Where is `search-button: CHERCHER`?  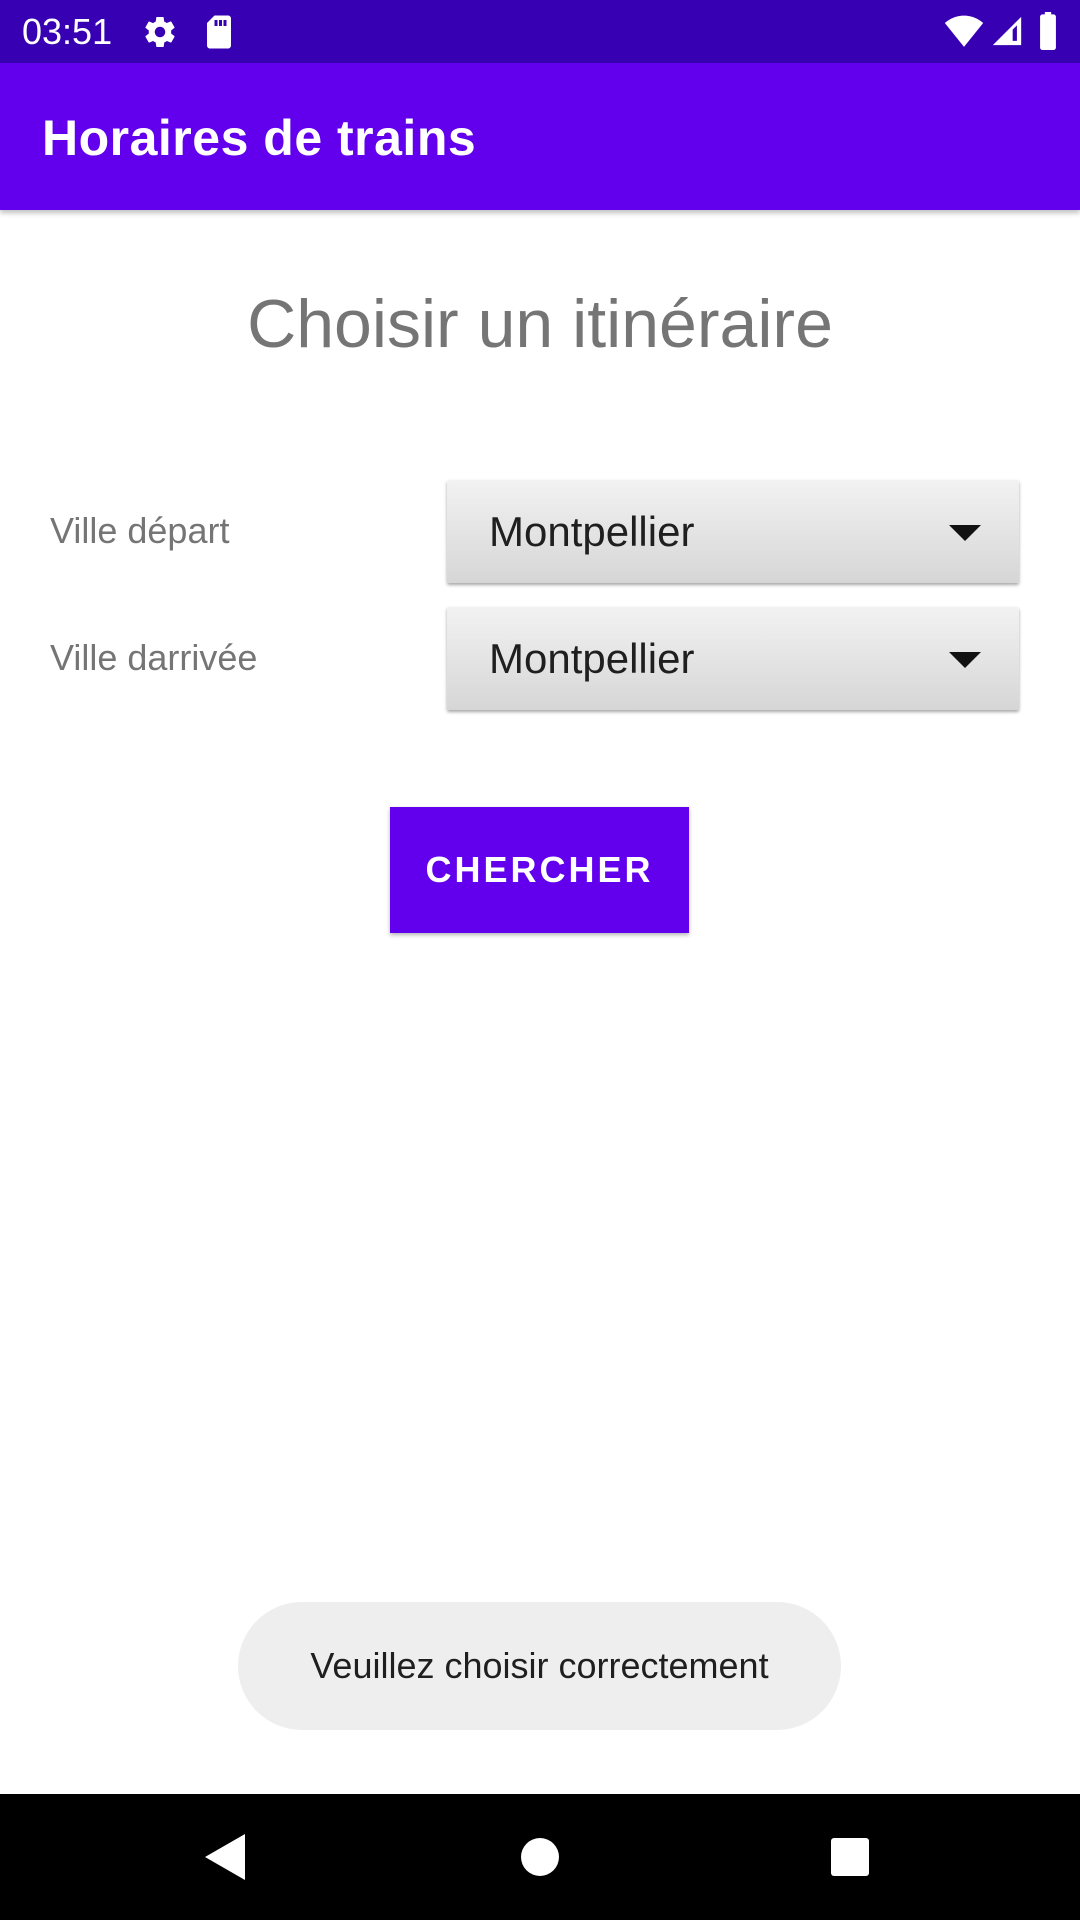 search-button: CHERCHER is located at coordinates (539, 870).